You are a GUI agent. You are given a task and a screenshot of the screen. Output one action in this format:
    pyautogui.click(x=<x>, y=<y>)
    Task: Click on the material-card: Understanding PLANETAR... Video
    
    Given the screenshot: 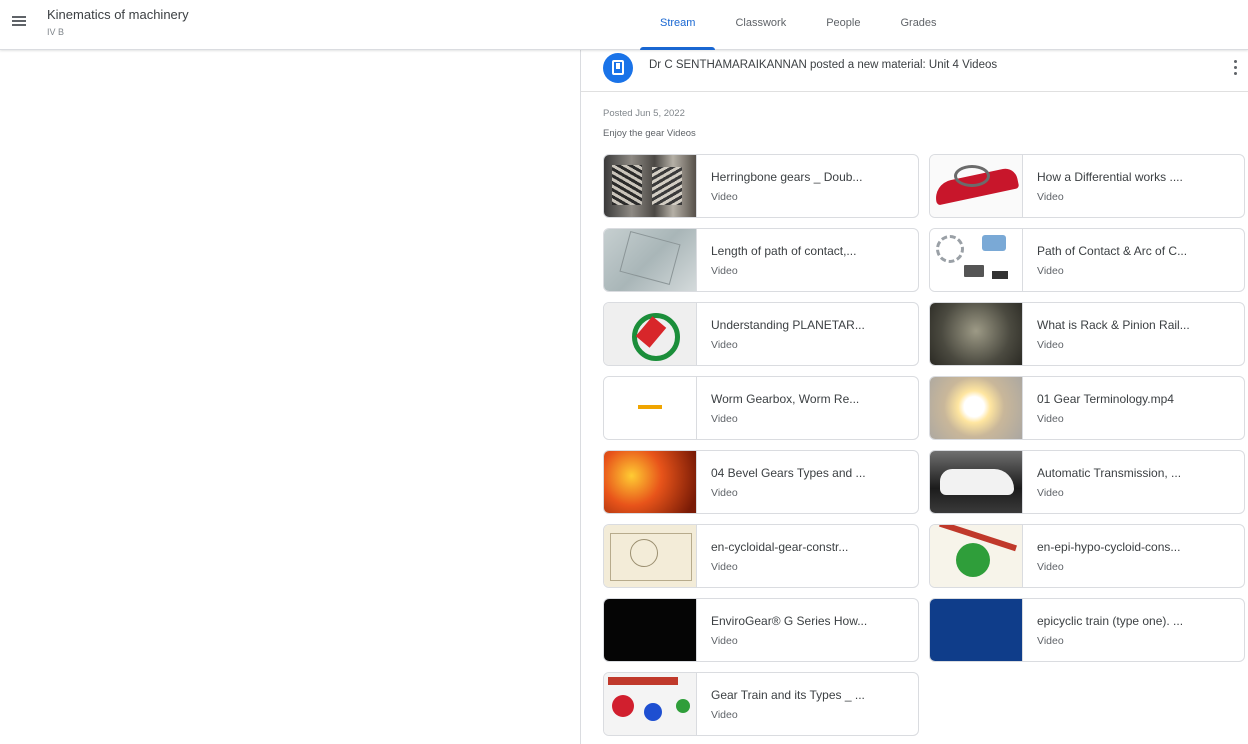 What is the action you would take?
    pyautogui.click(x=761, y=334)
    